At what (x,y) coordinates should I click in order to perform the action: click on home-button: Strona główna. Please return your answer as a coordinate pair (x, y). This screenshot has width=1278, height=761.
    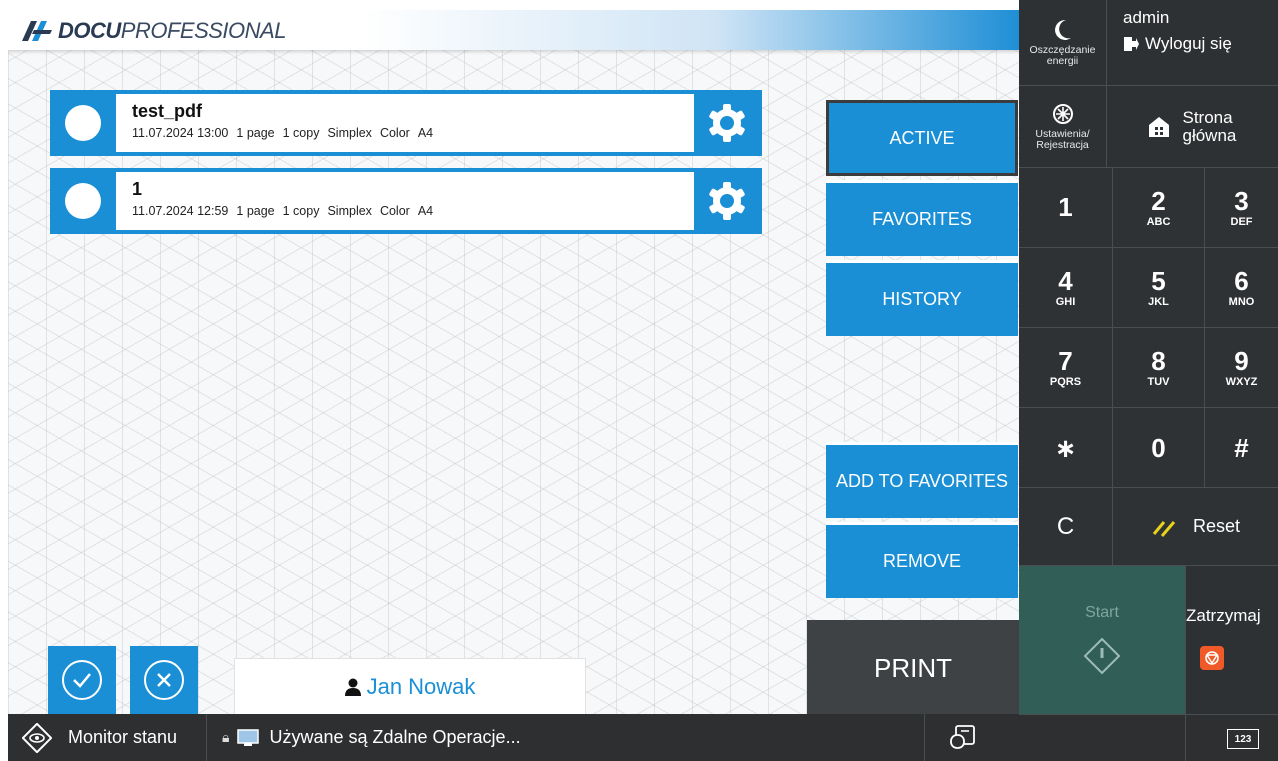
    Looking at the image, I should click on (1192, 127).